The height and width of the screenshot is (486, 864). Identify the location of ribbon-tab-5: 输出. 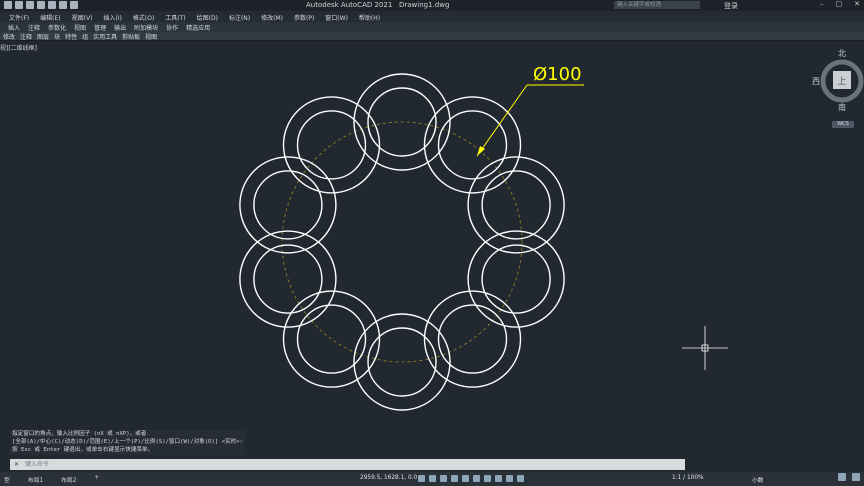
(120, 27).